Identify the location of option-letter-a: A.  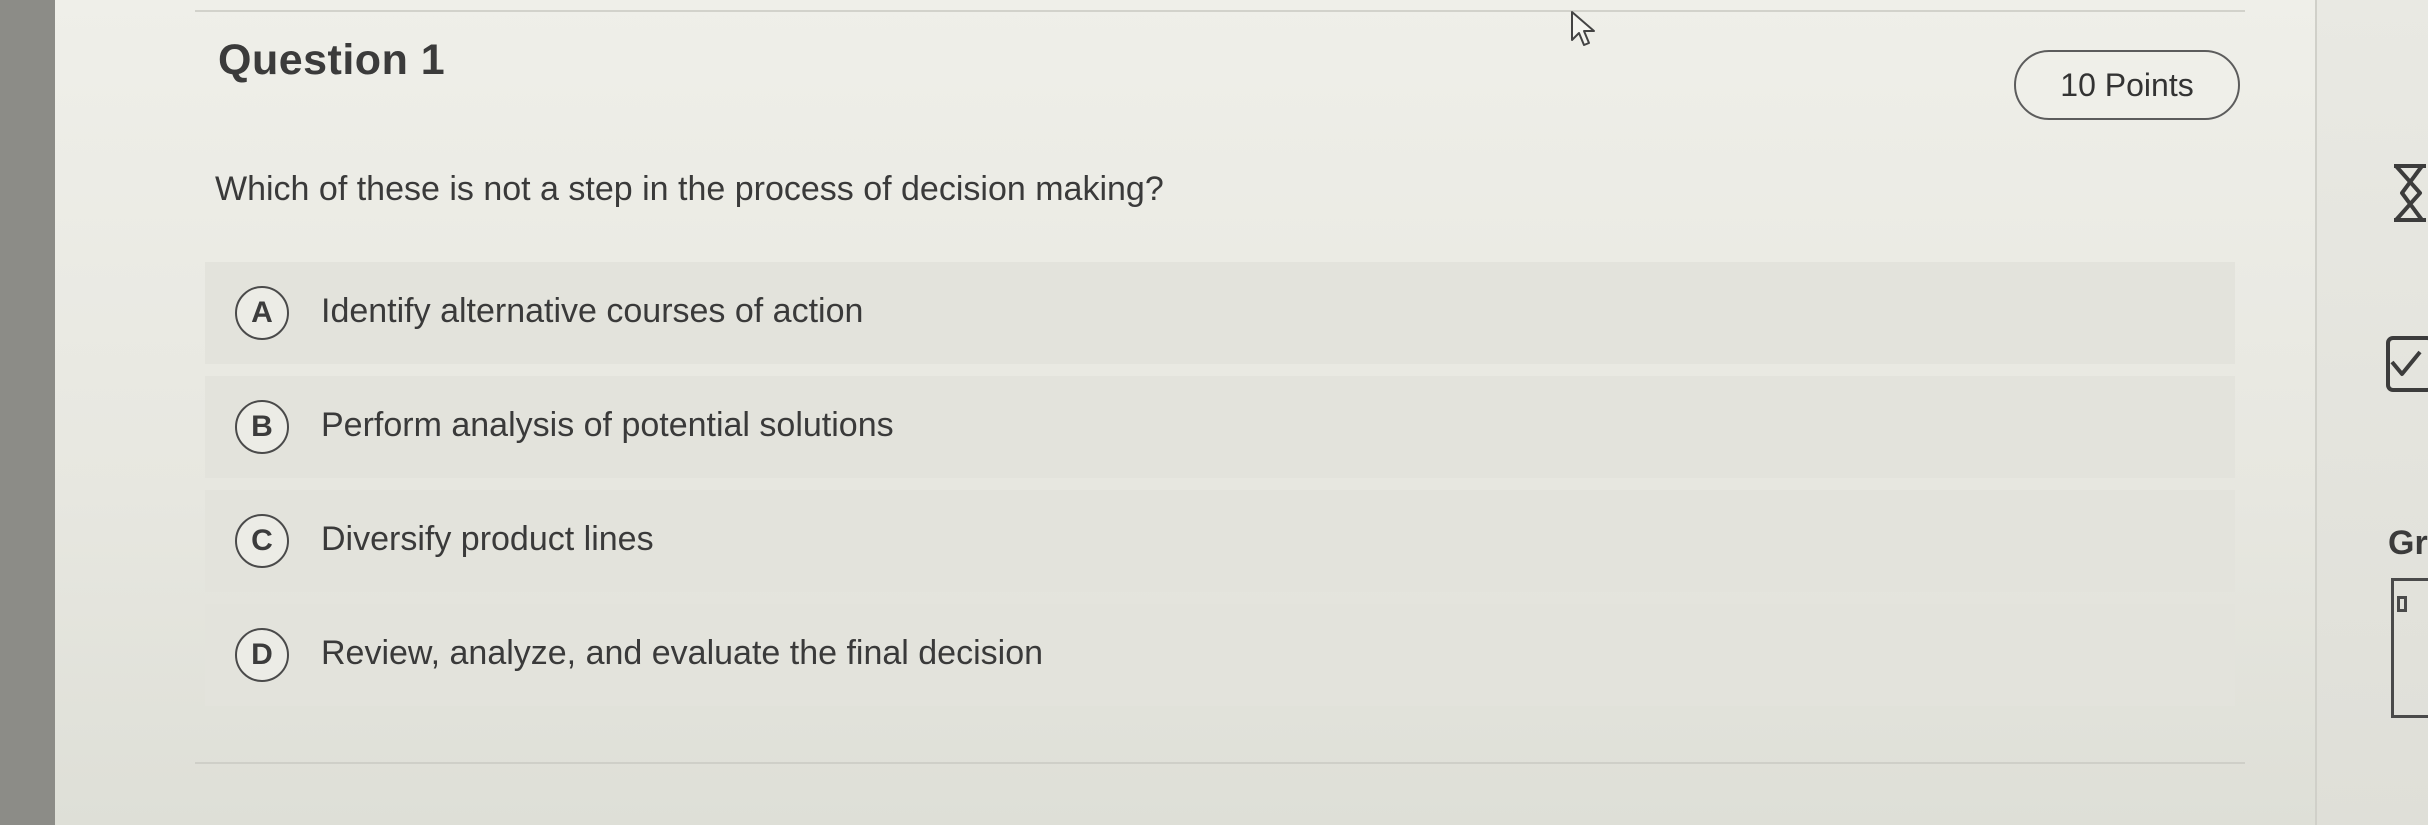
(262, 313).